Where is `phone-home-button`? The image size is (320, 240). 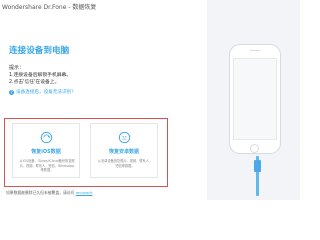 phone-home-button is located at coordinates (254, 148).